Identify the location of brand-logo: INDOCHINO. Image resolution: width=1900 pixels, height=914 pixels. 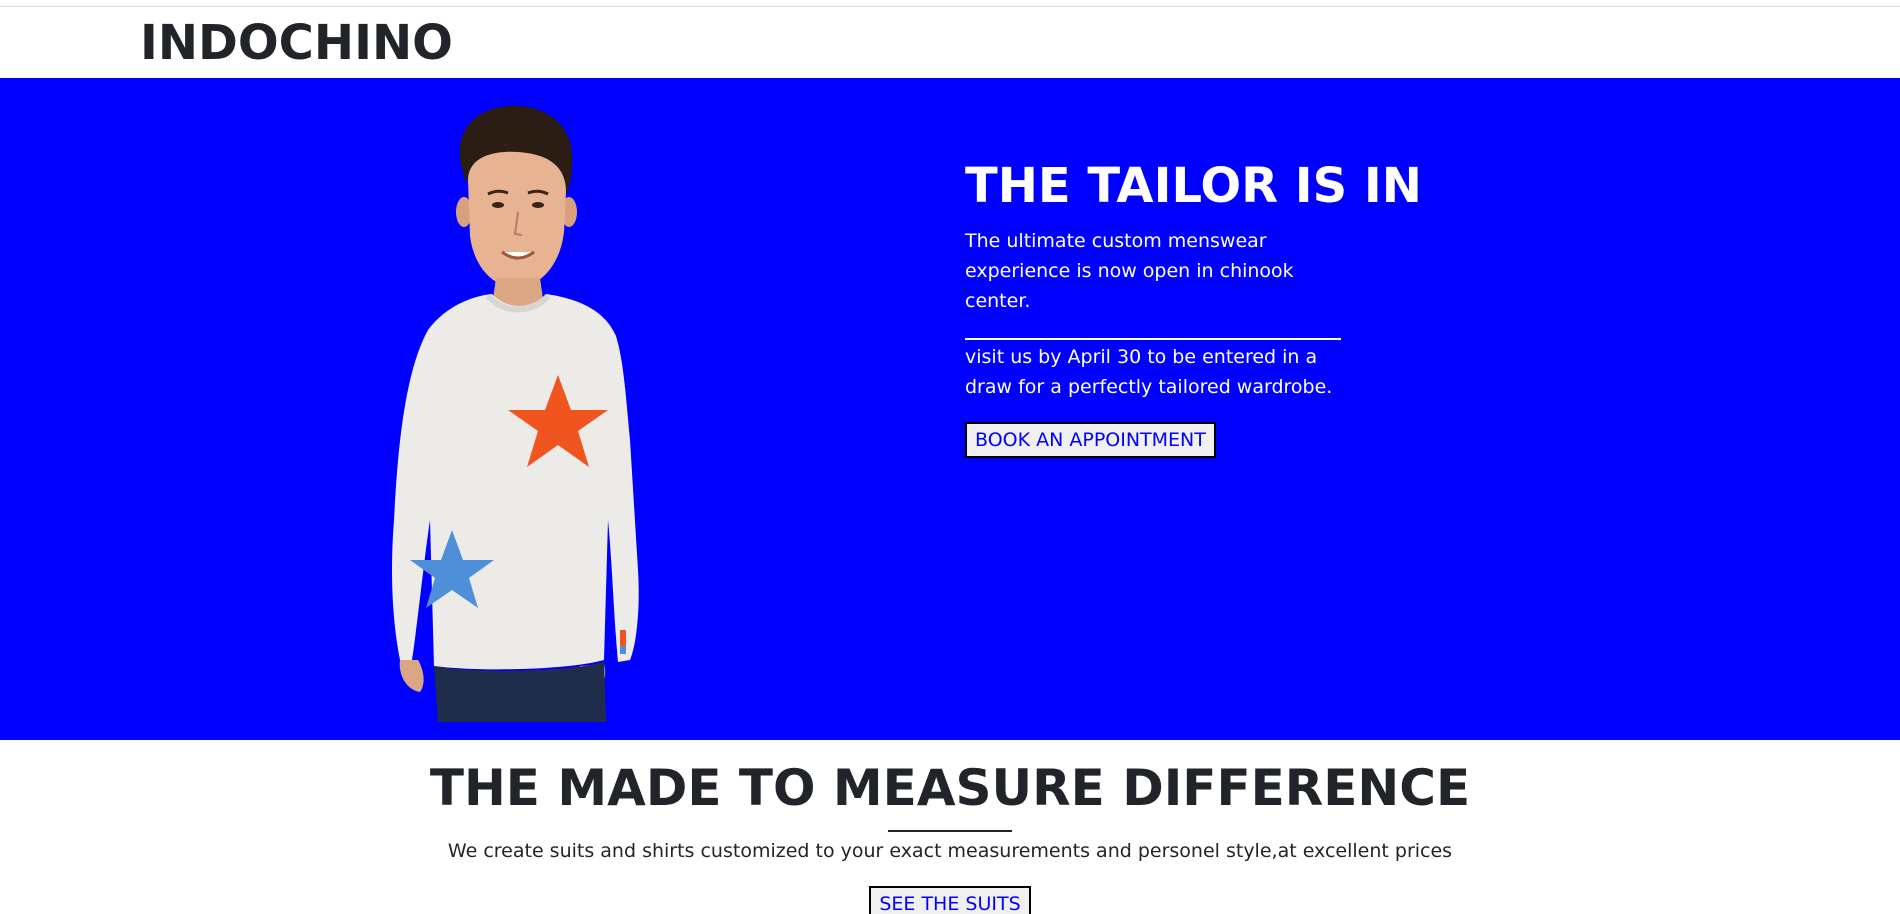
(296, 44).